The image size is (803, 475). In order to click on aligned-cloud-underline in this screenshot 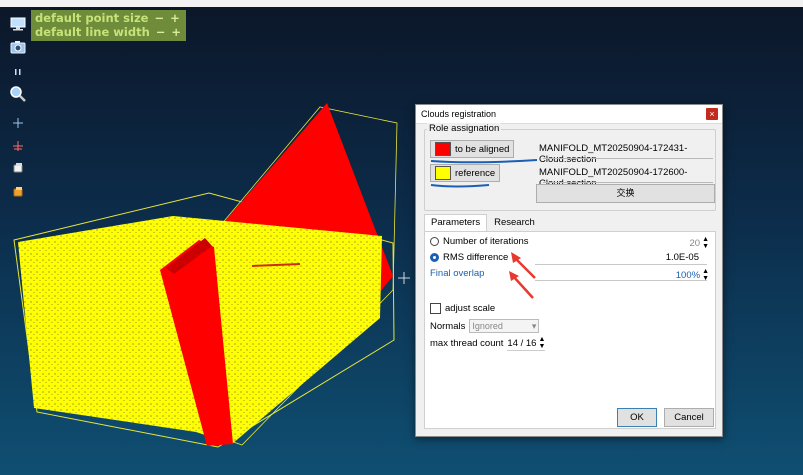, I will do `click(628, 158)`.